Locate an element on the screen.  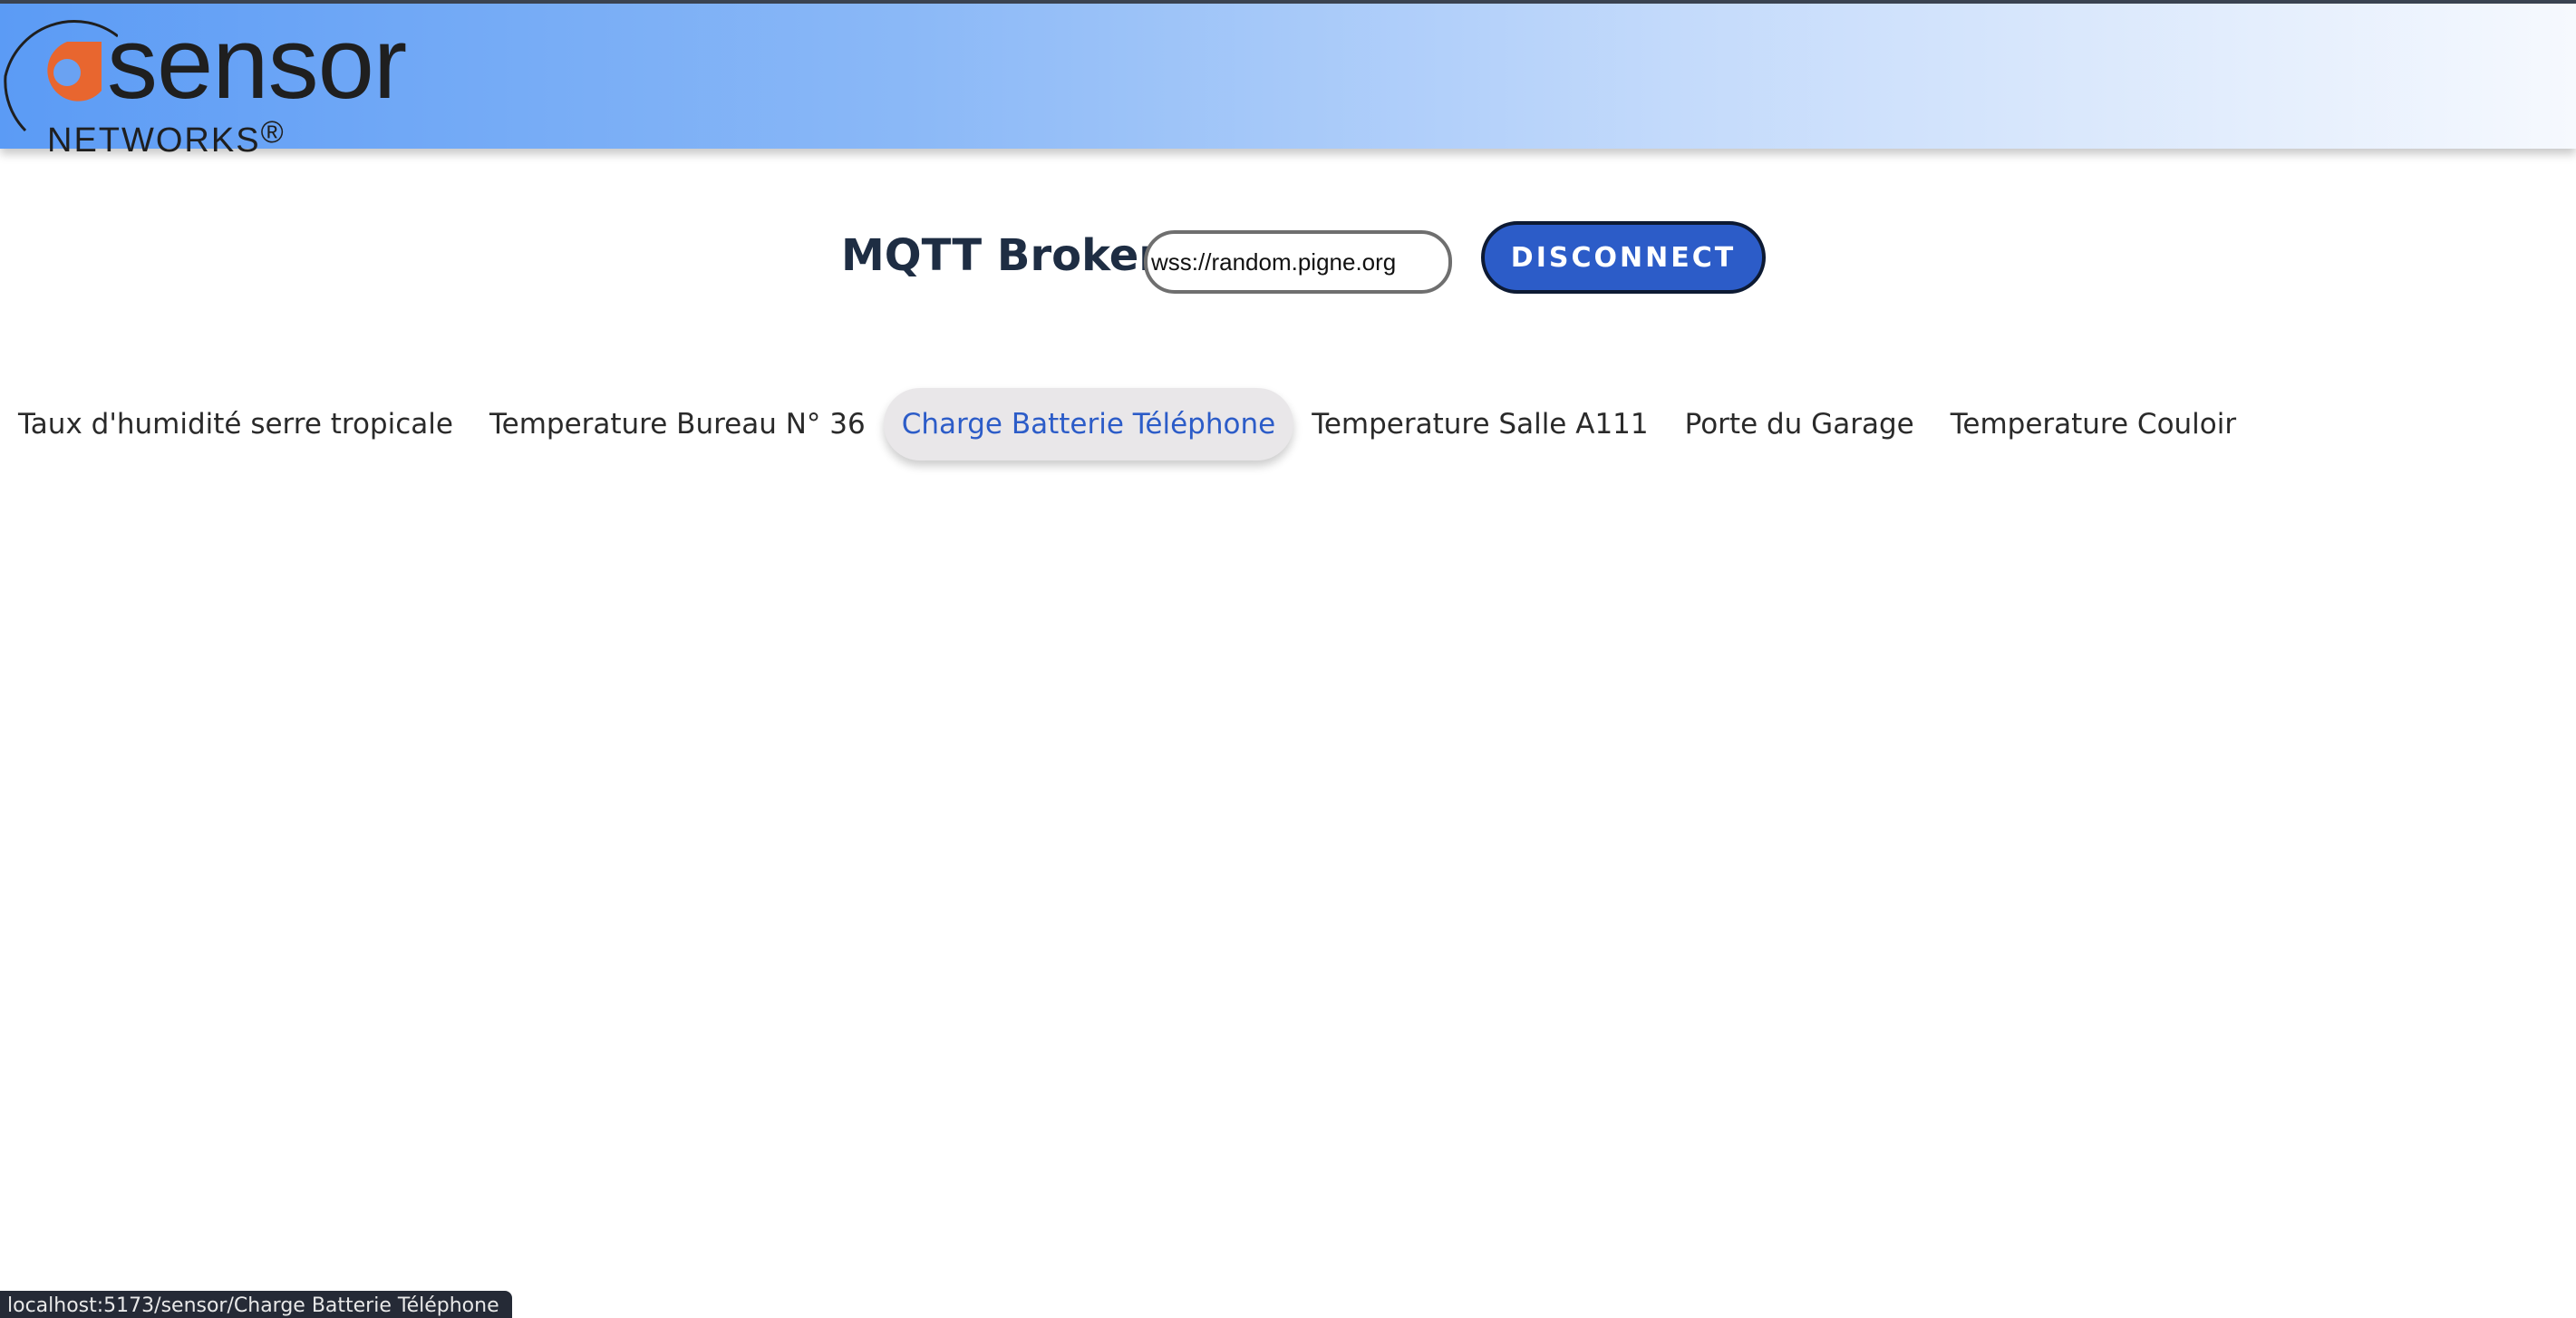
broker-connection-row: MQTT Broker: DISCONNECT is located at coordinates (1288, 258).